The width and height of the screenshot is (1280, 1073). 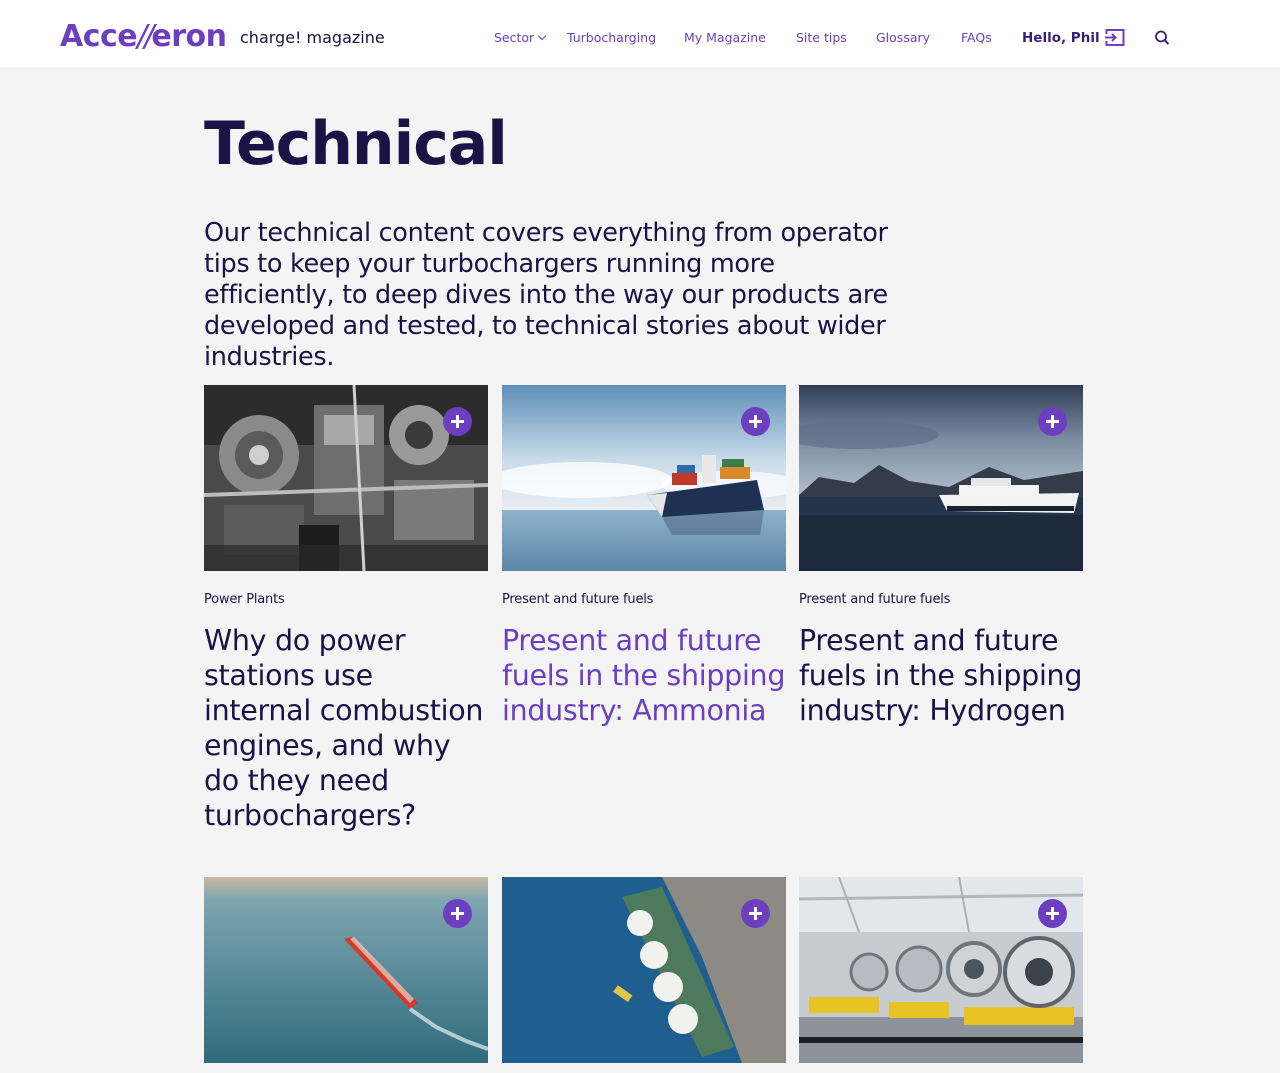 What do you see at coordinates (1115, 38) in the screenshot?
I see `logout-icon` at bounding box center [1115, 38].